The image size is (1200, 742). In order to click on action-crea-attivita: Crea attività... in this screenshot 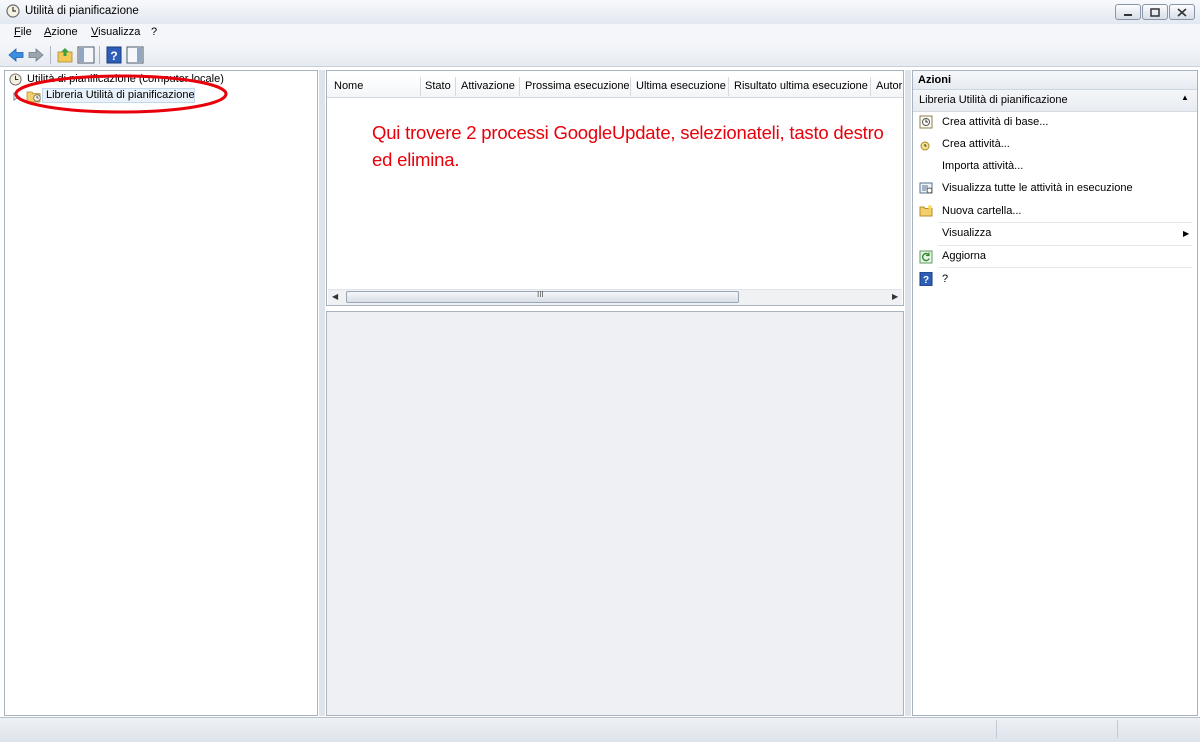, I will do `click(976, 144)`.